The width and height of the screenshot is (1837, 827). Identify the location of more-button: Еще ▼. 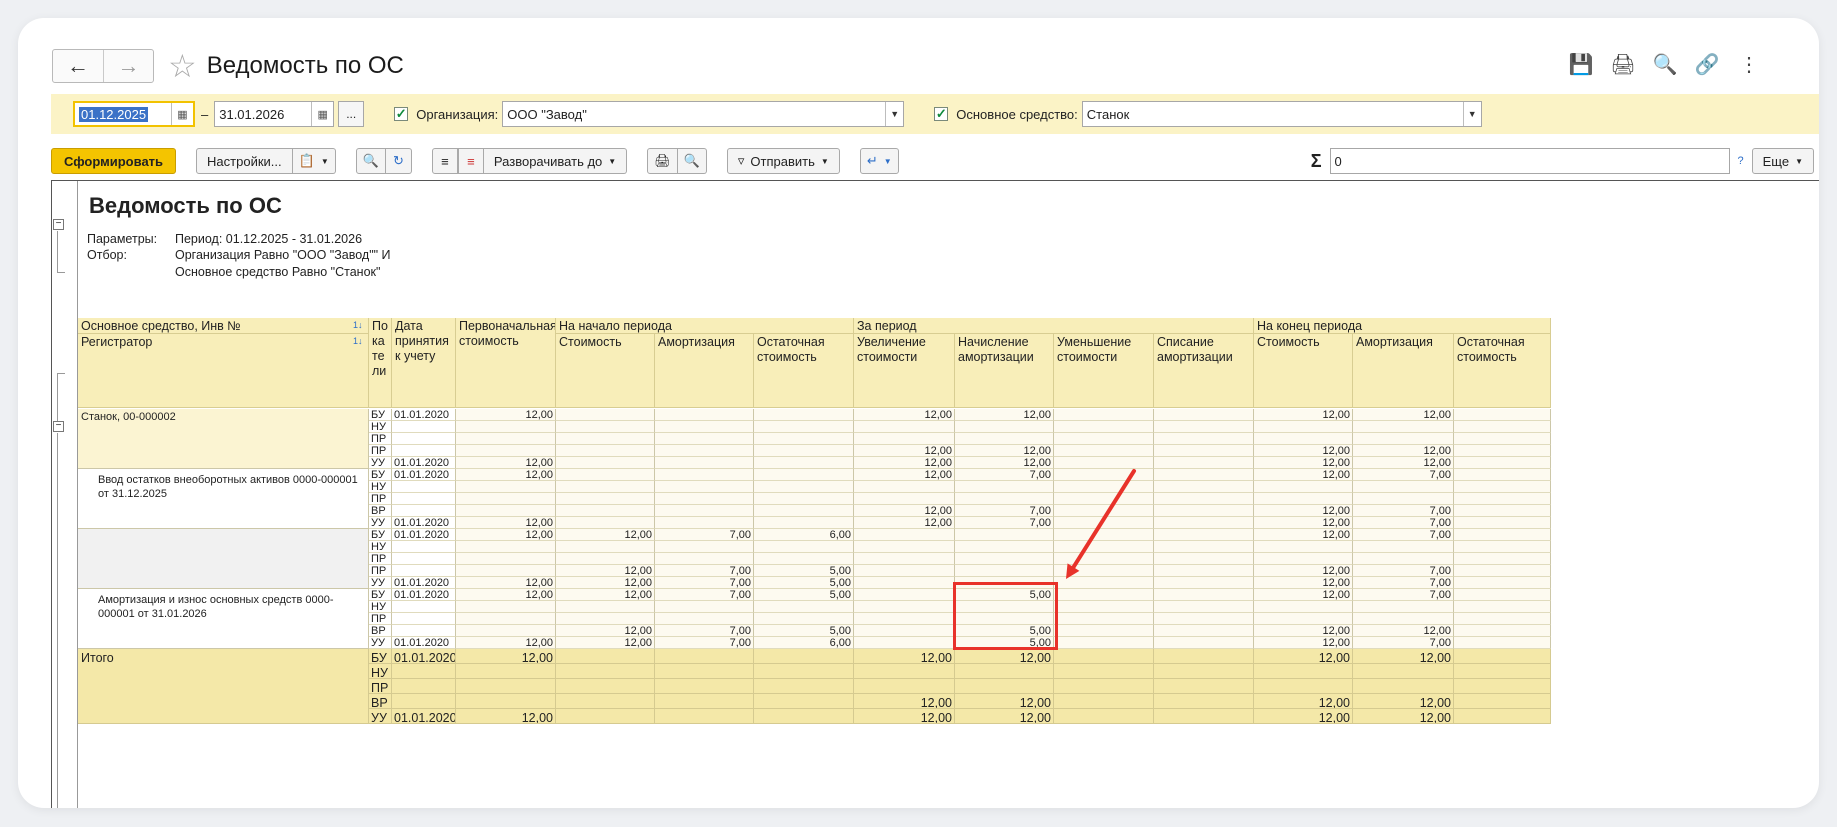
(1782, 161).